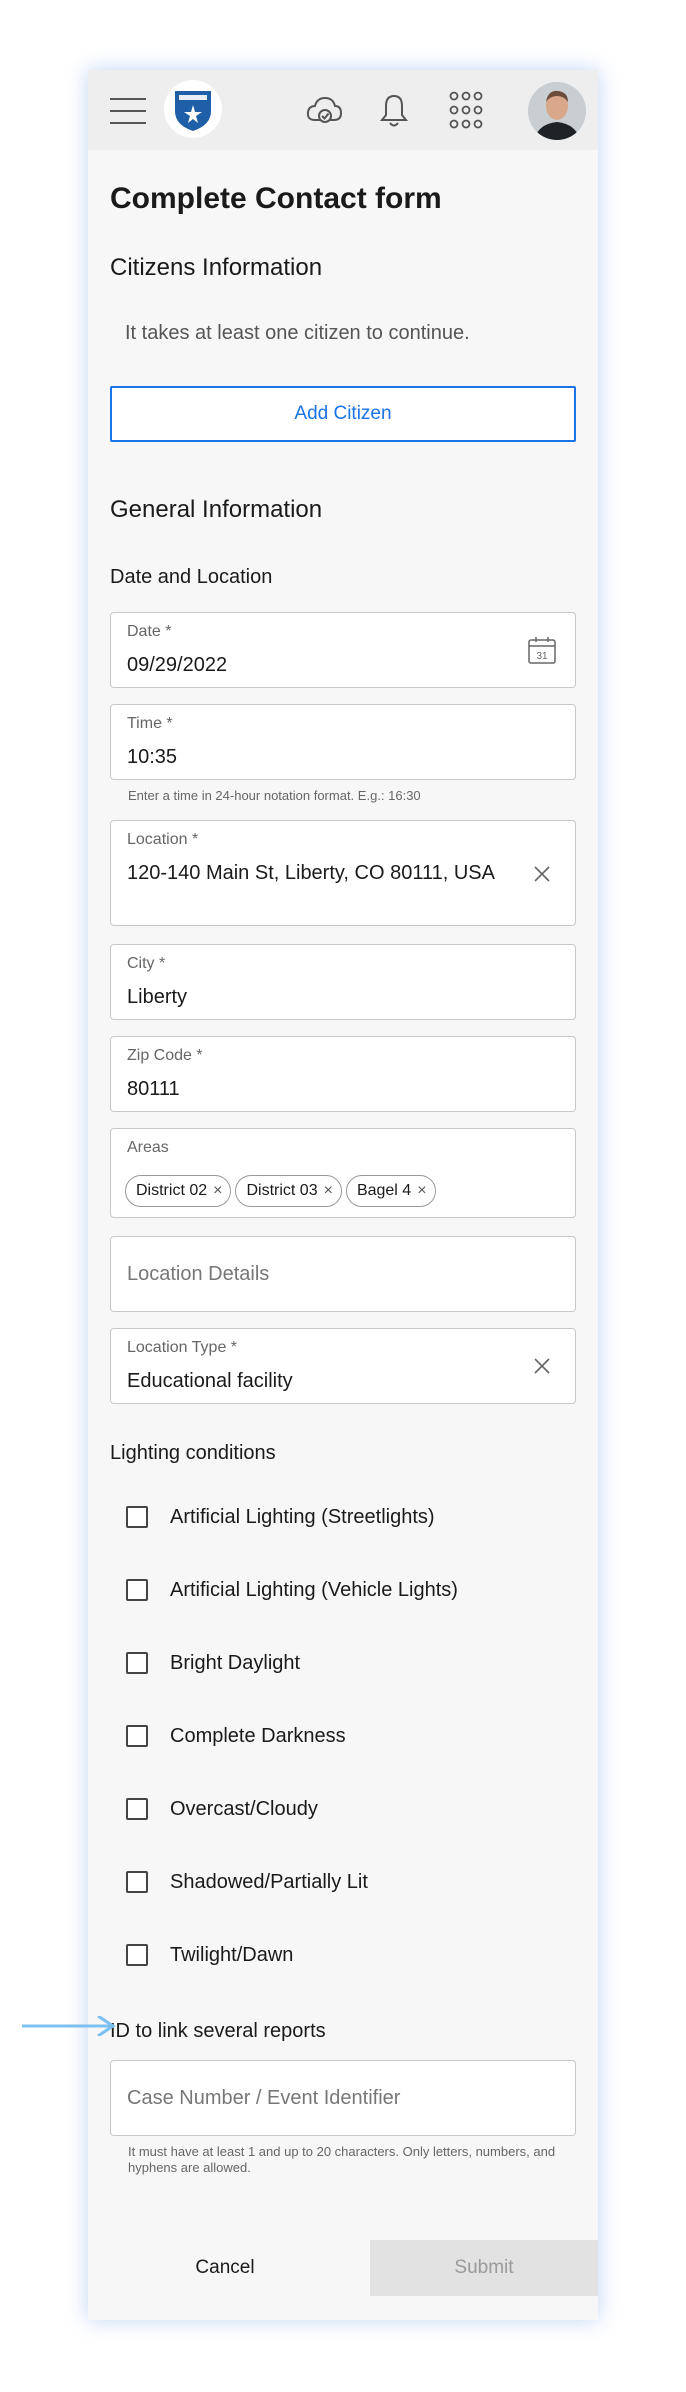  What do you see at coordinates (343, 414) in the screenshot?
I see `add-citizen-button: Add Citizen` at bounding box center [343, 414].